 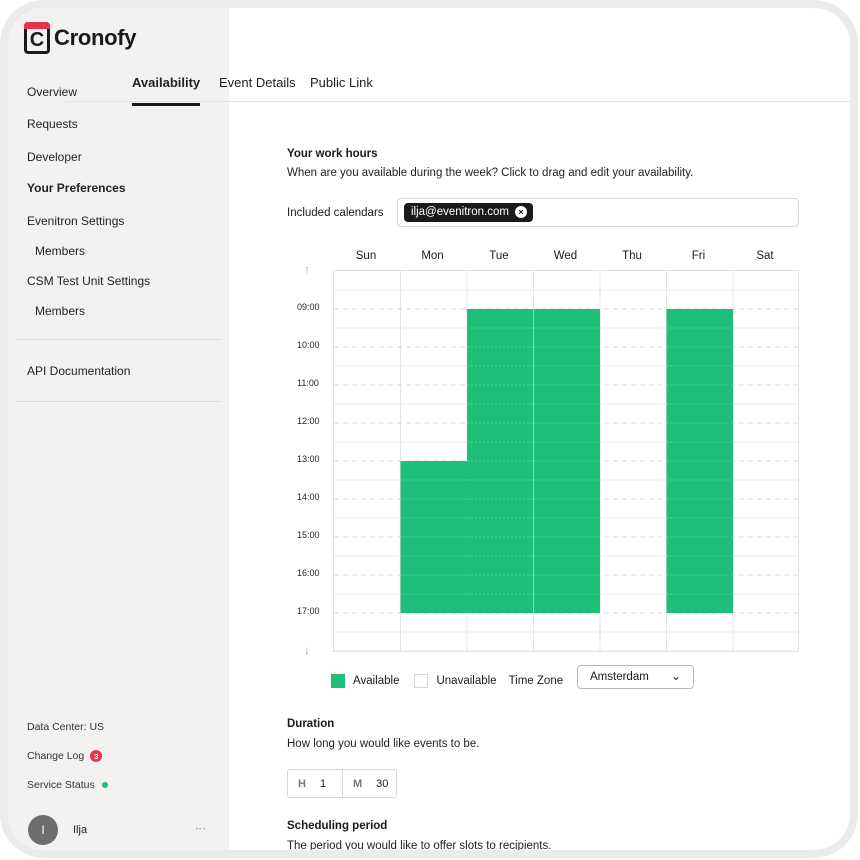 What do you see at coordinates (598, 212) in the screenshot?
I see `included-calendars-input: ilja@evenitron.com ×` at bounding box center [598, 212].